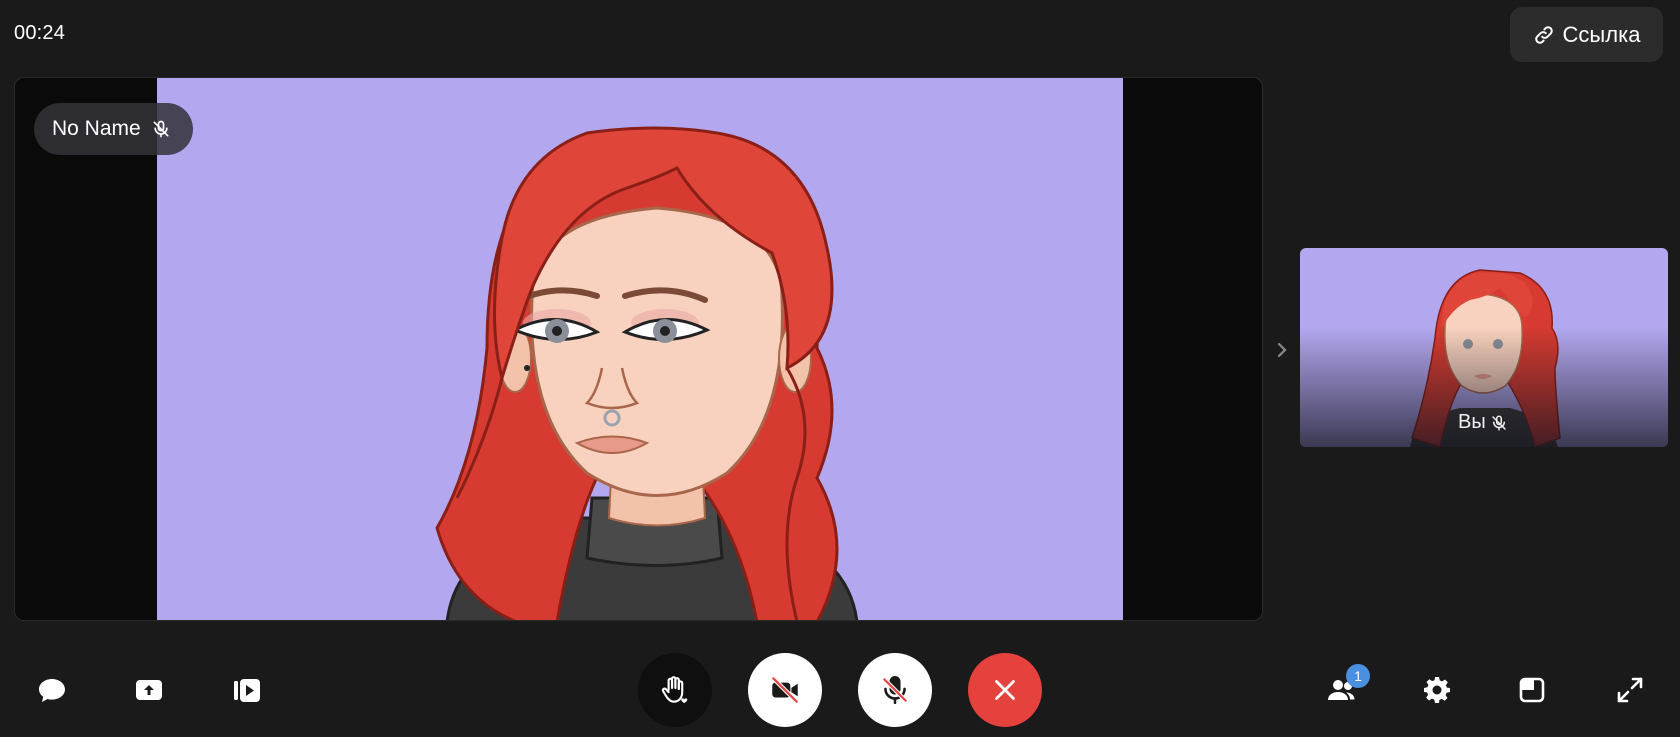 This screenshot has height=737, width=1680. I want to click on expand-icon, so click(1630, 690).